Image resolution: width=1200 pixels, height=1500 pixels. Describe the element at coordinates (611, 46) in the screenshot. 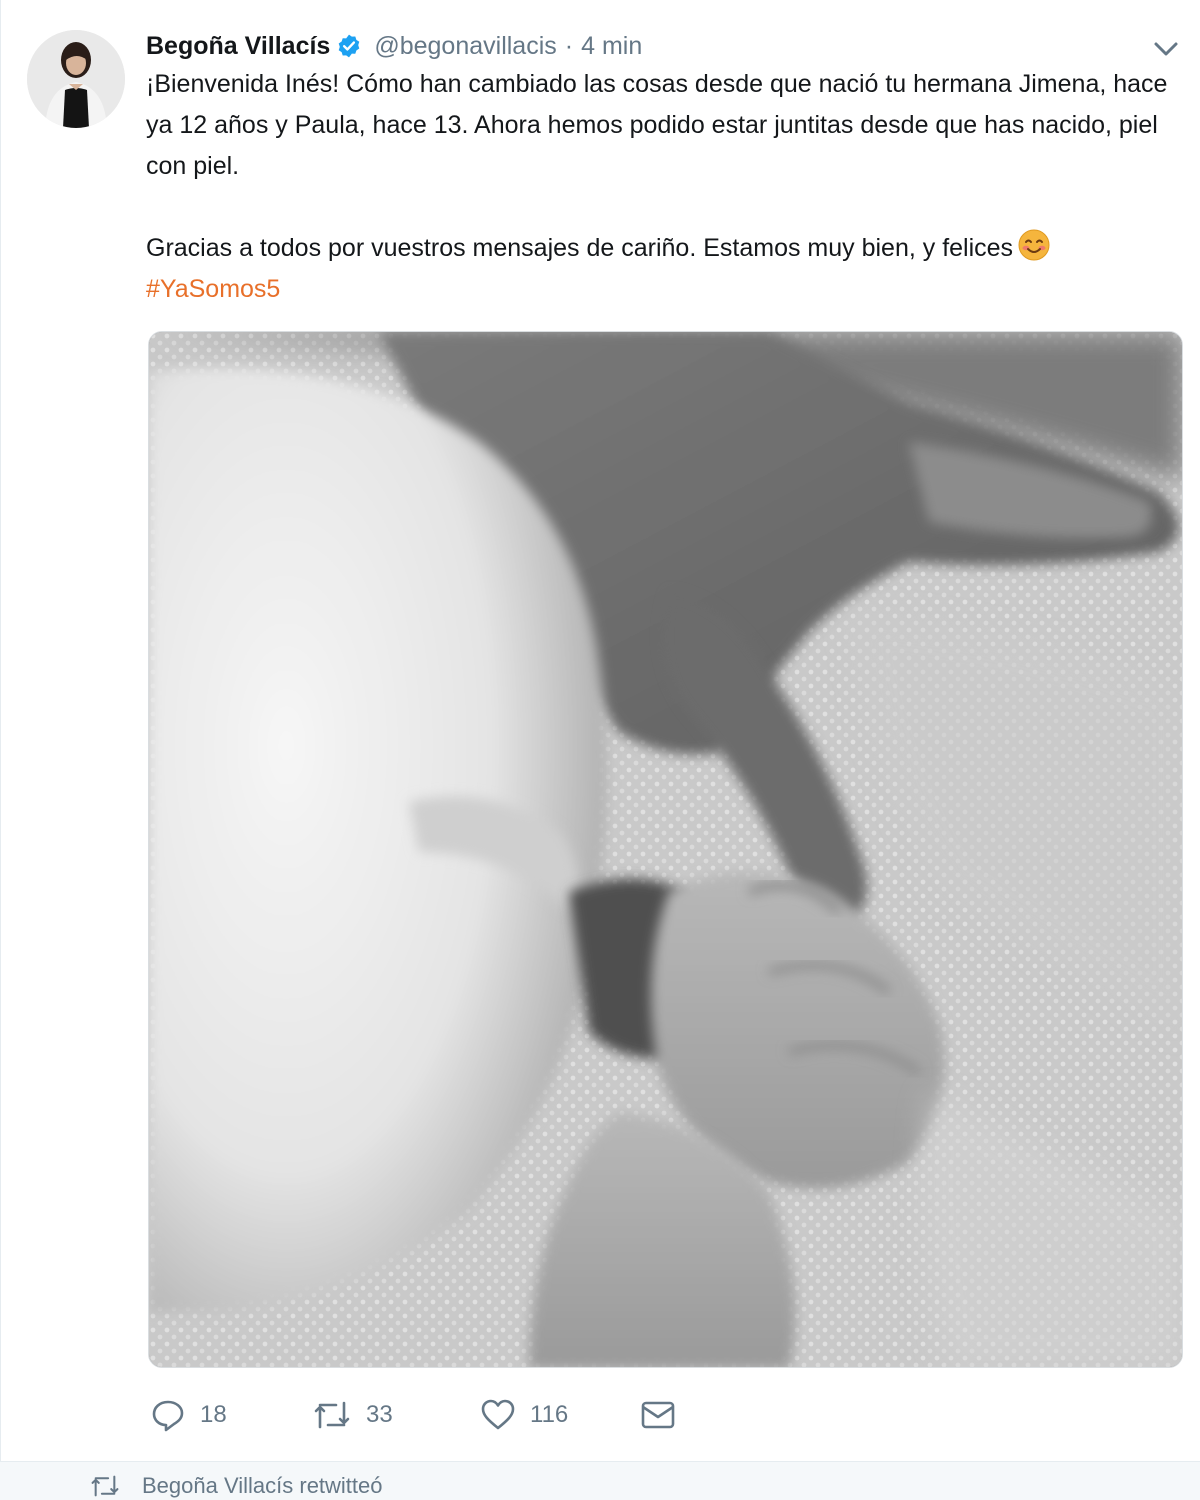

I see `timestamp: 4 min` at that location.